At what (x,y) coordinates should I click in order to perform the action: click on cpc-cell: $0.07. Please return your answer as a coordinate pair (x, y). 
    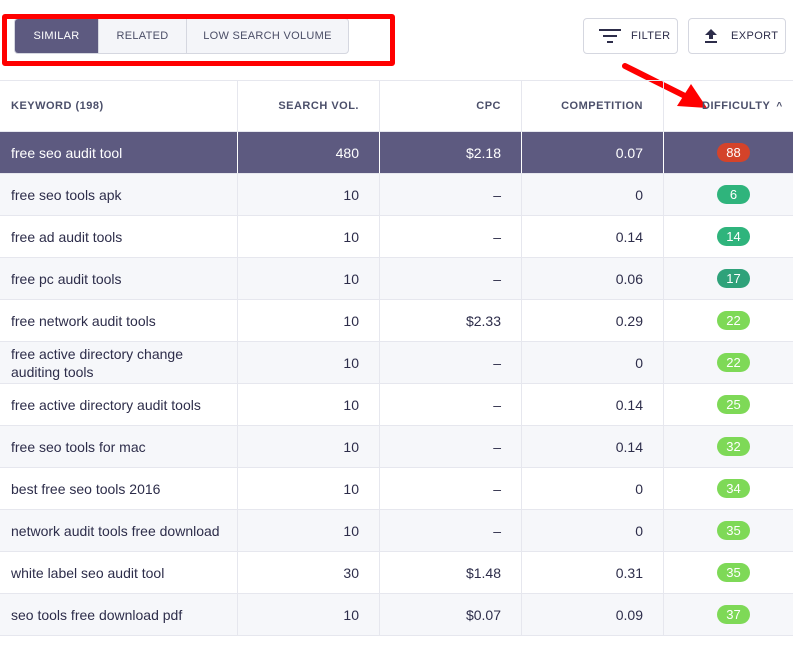
    Looking at the image, I should click on (451, 614).